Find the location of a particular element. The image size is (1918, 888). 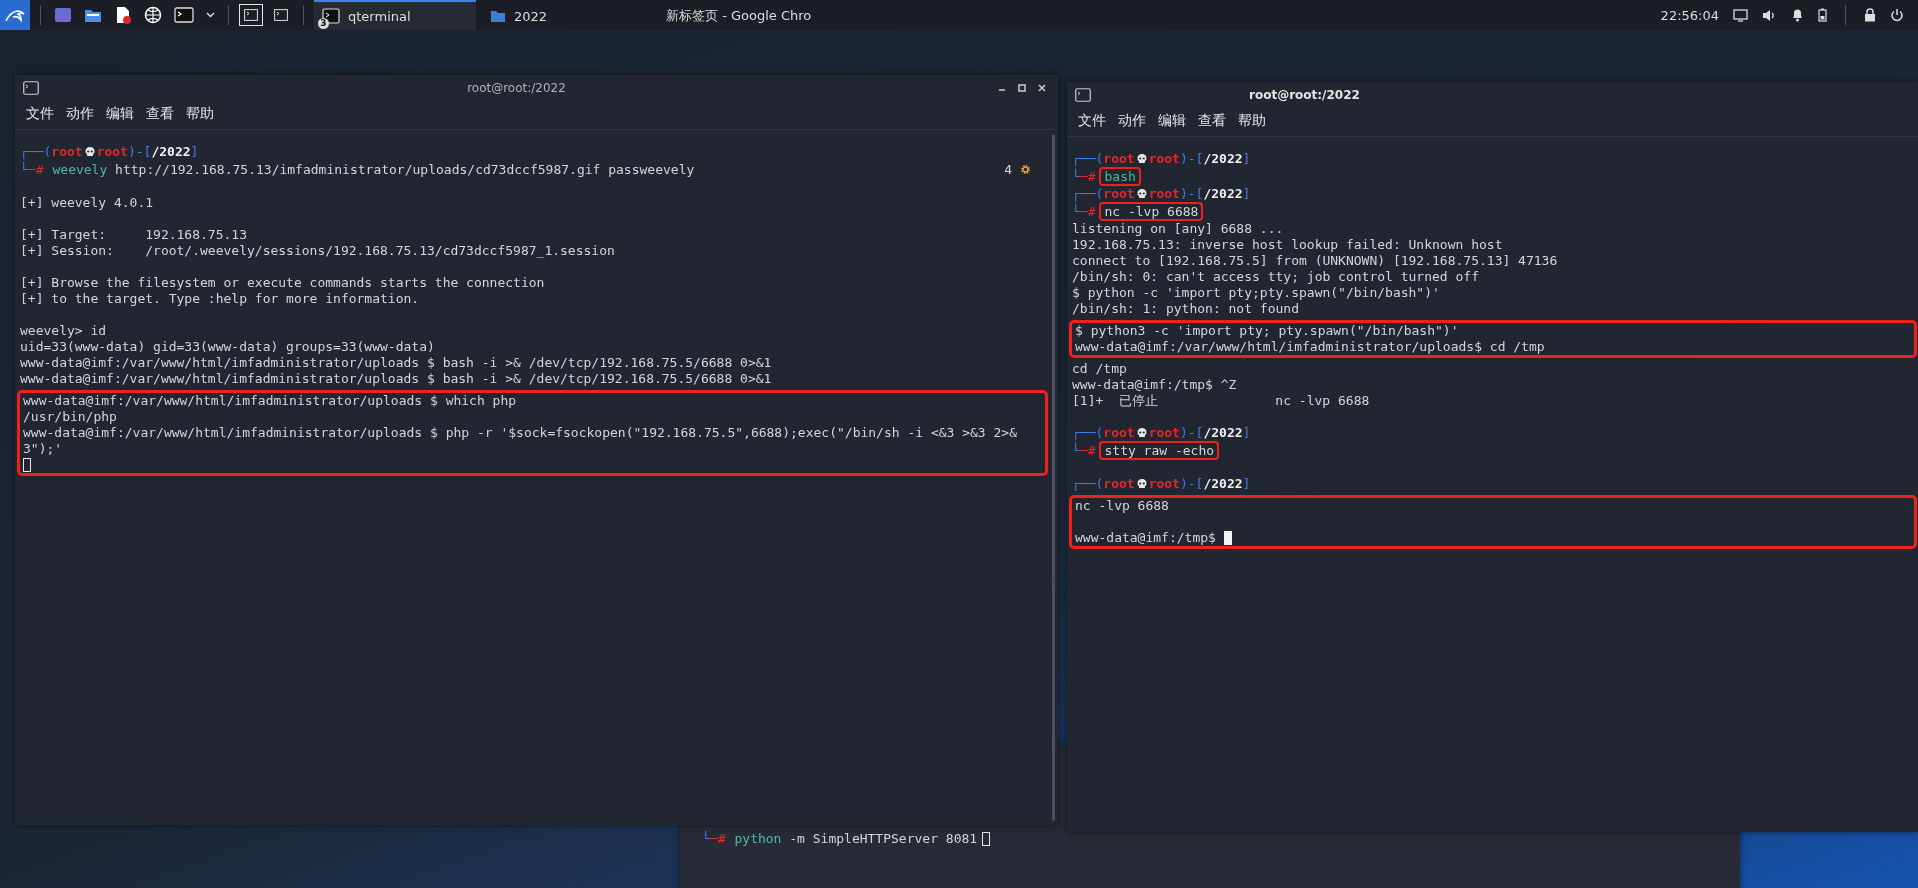

power-icon is located at coordinates (1897, 15).